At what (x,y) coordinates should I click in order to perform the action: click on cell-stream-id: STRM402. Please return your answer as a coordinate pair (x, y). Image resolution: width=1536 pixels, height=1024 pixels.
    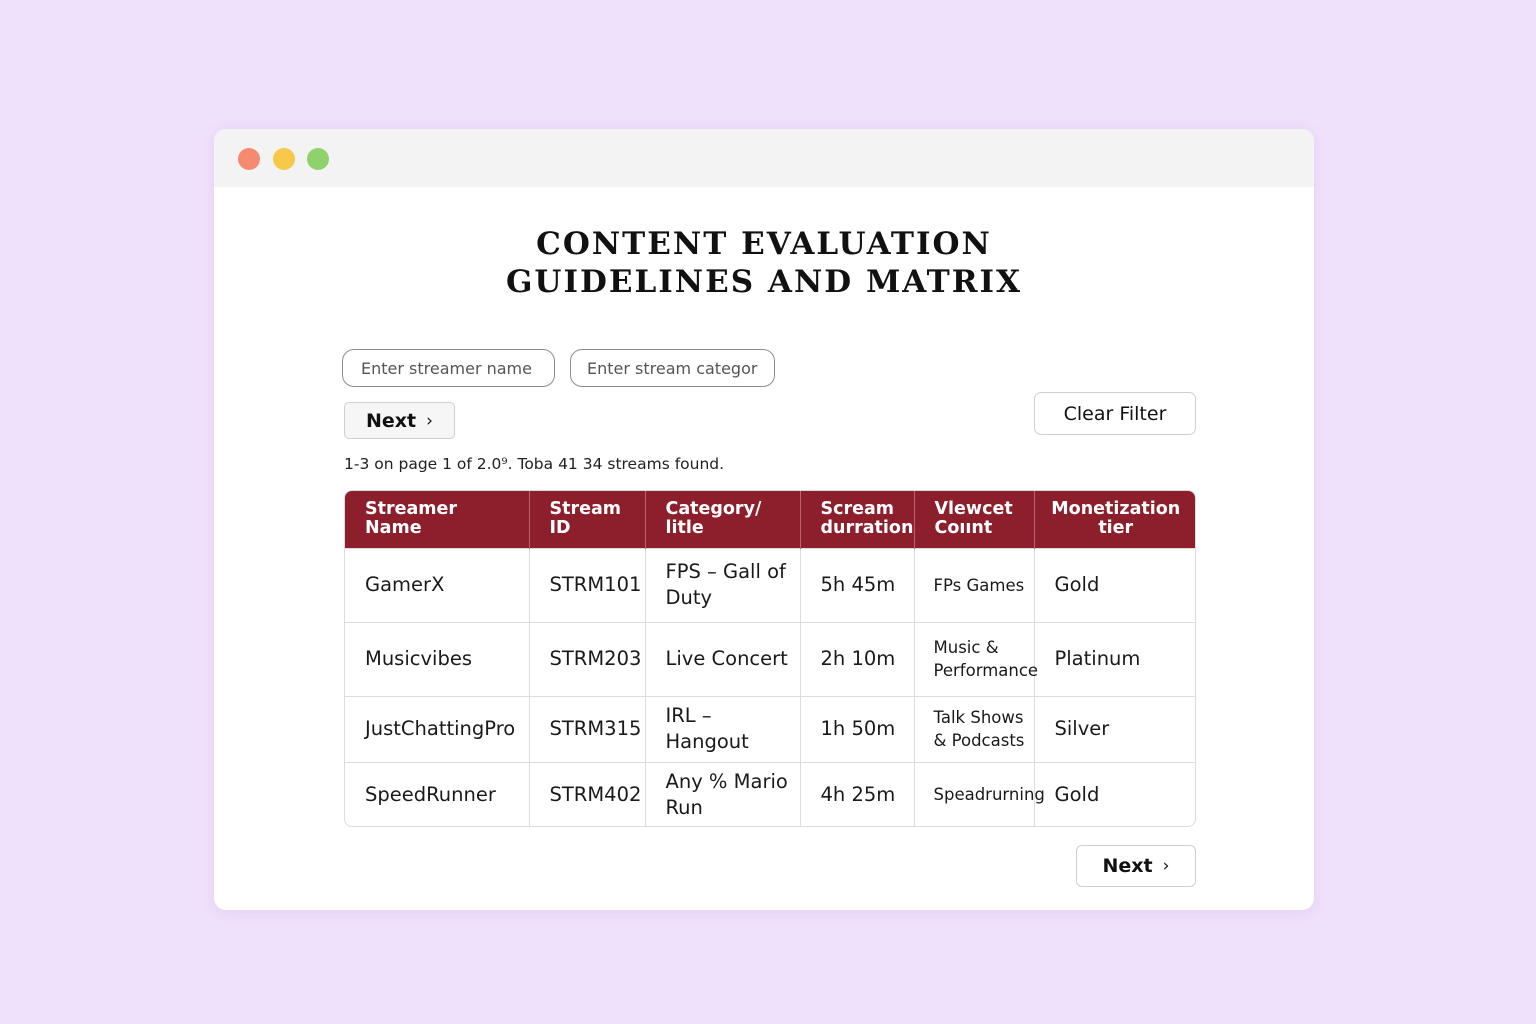
    Looking at the image, I should click on (587, 793).